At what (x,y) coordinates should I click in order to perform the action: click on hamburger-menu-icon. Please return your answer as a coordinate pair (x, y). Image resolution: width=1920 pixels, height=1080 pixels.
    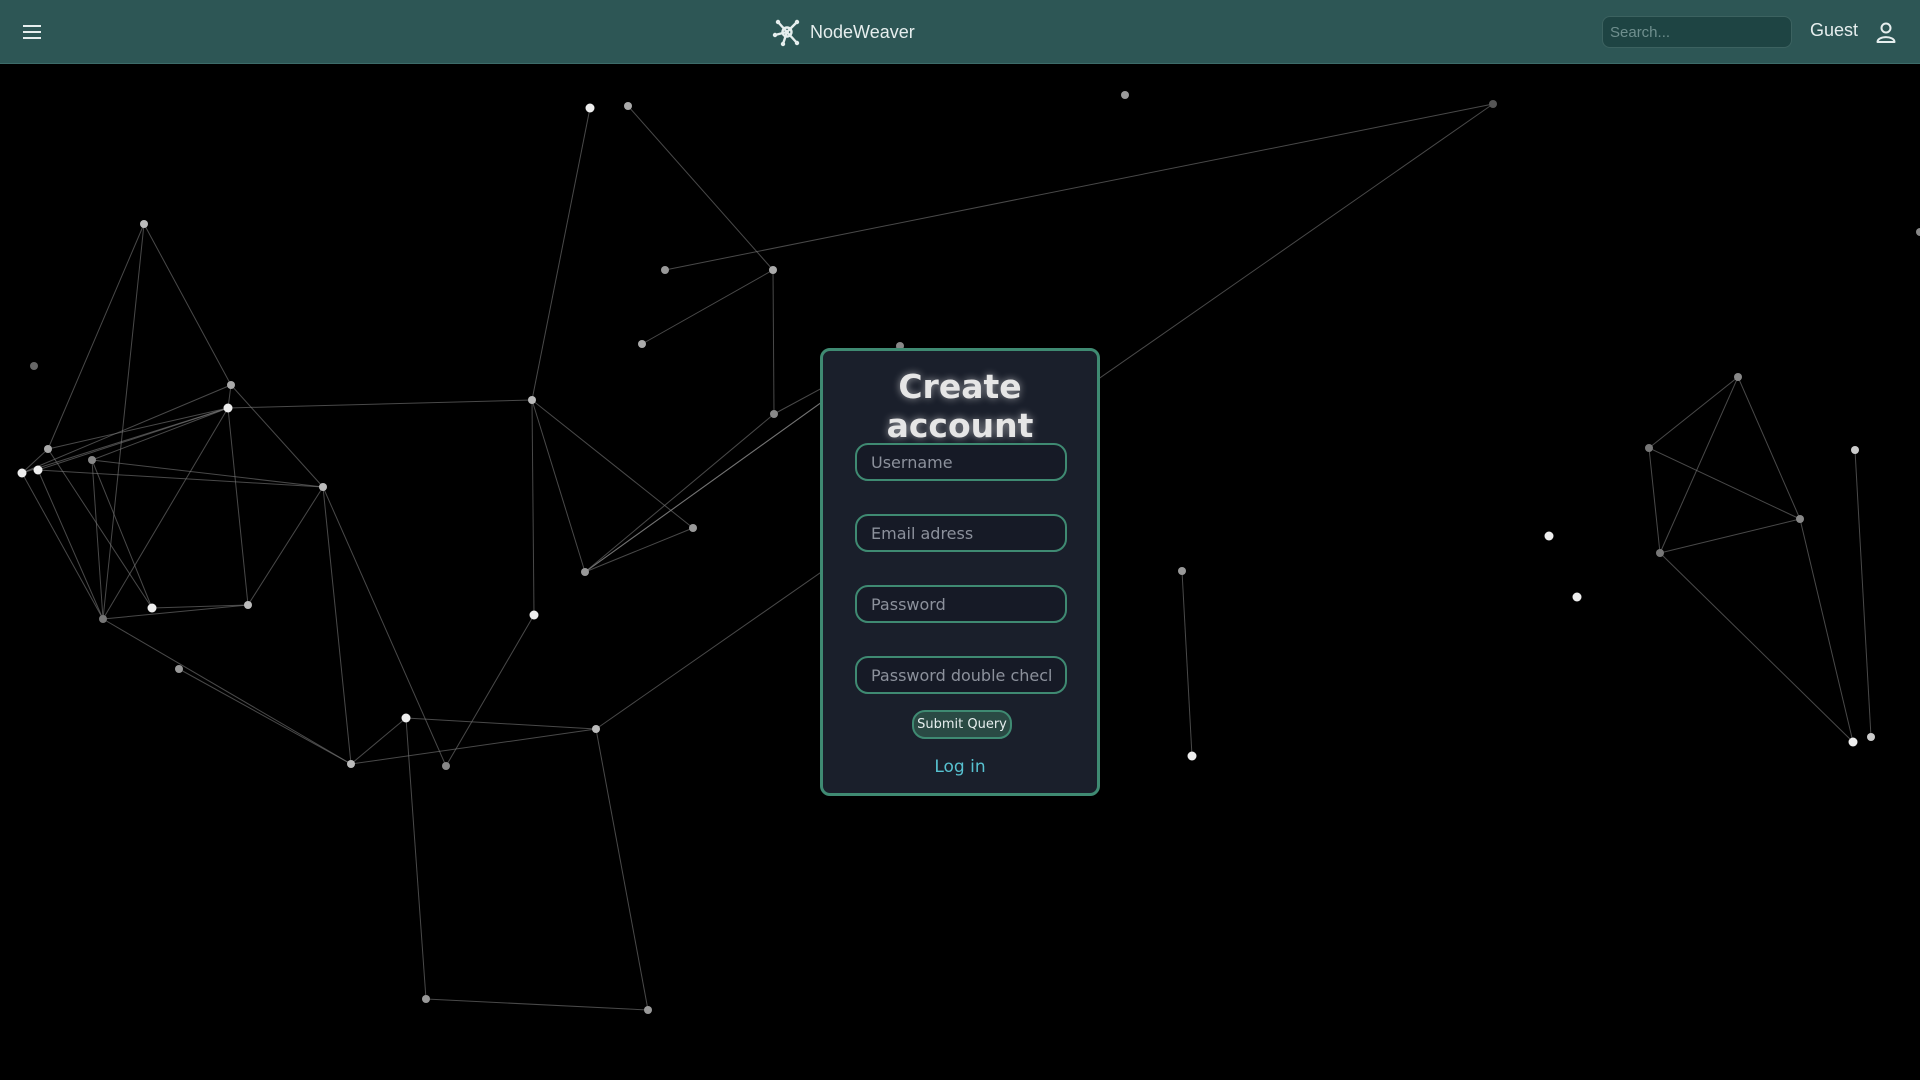
    Looking at the image, I should click on (33, 32).